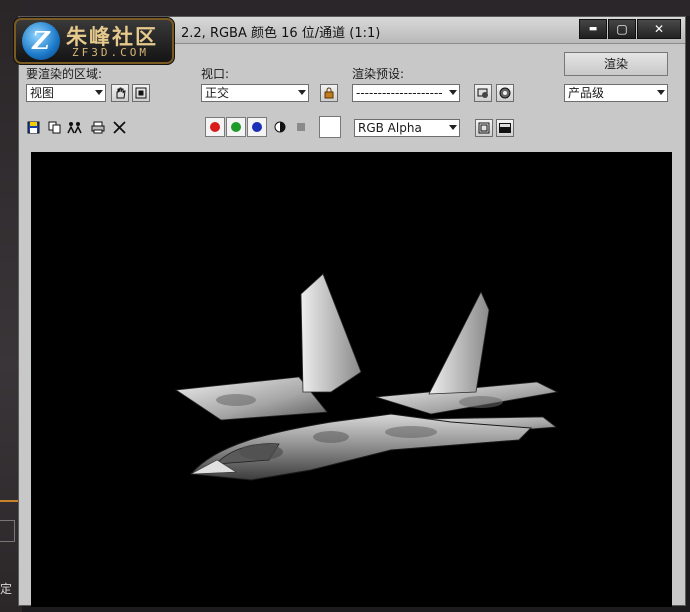  I want to click on clone-window-button, so click(75, 127).